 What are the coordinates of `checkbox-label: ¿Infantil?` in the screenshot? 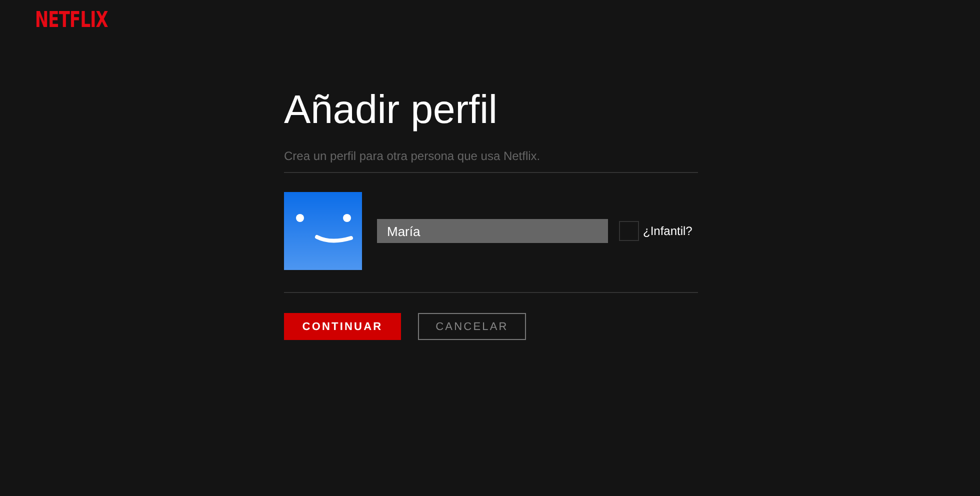 It's located at (667, 231).